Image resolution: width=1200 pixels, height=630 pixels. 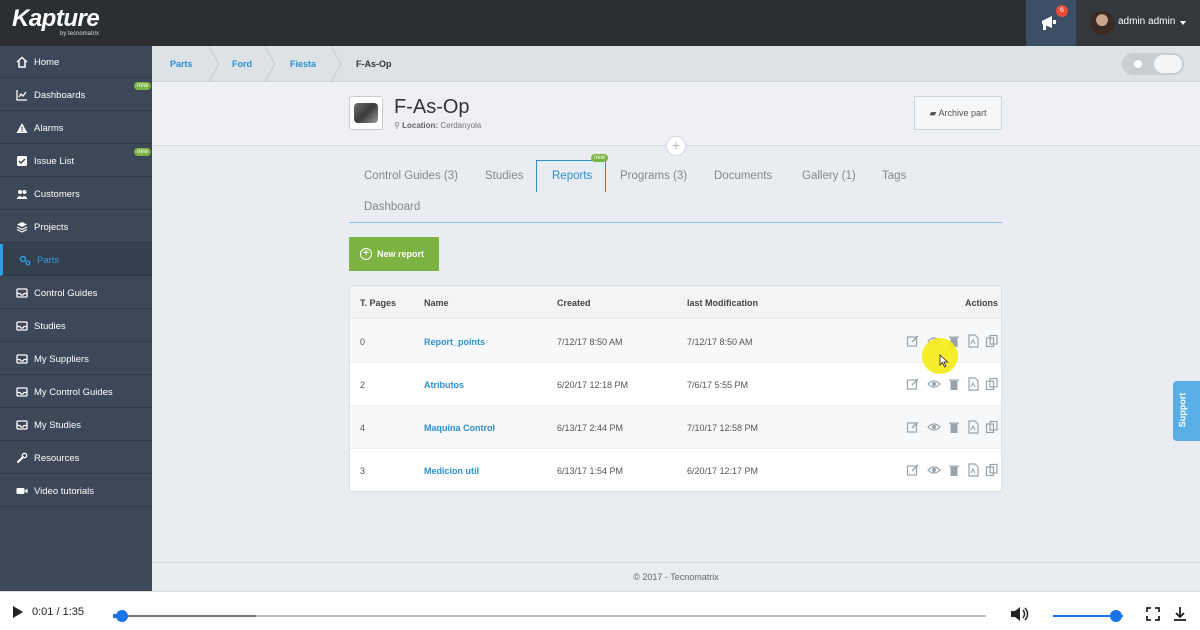 I want to click on footer: © 2017 - Tecnomatrix, so click(x=676, y=576).